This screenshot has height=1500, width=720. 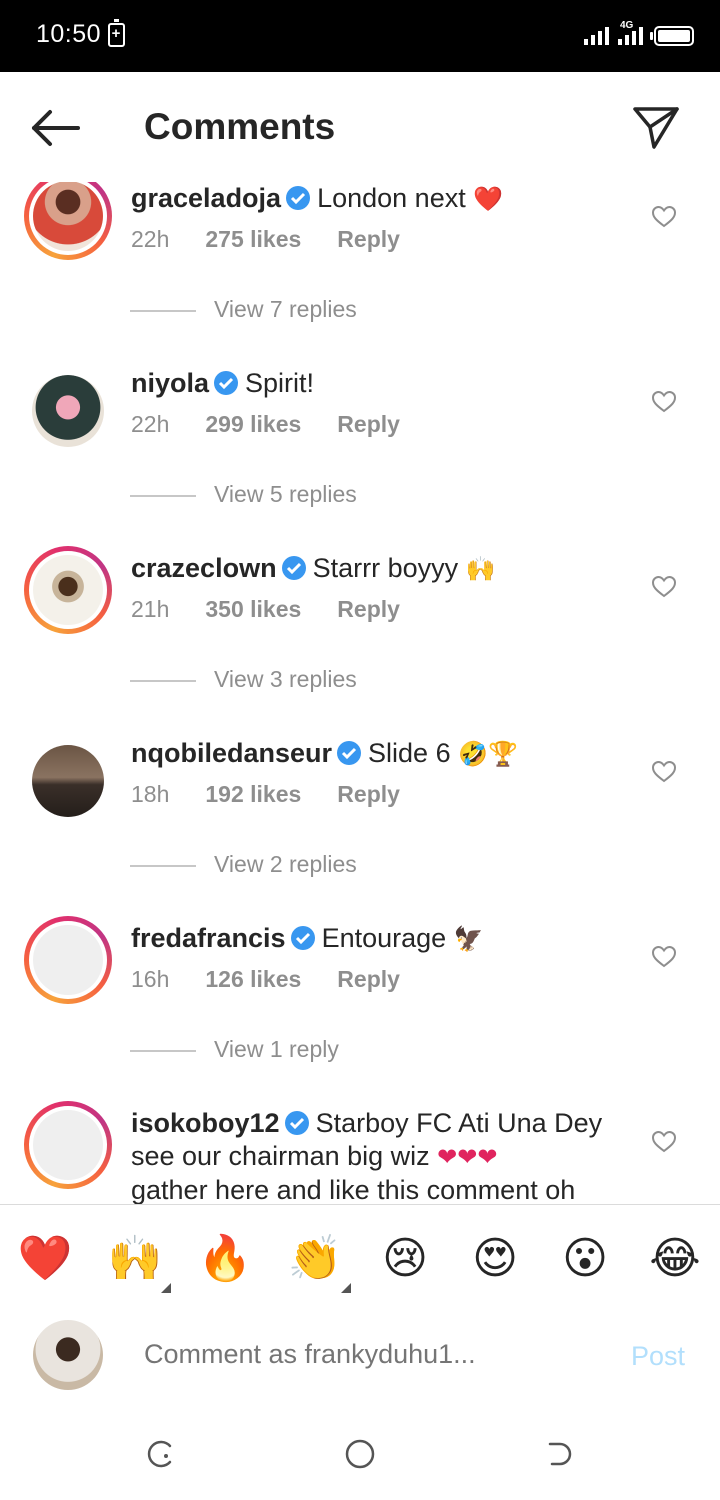 I want to click on comment-username: nqobiledanseur, so click(x=231, y=753).